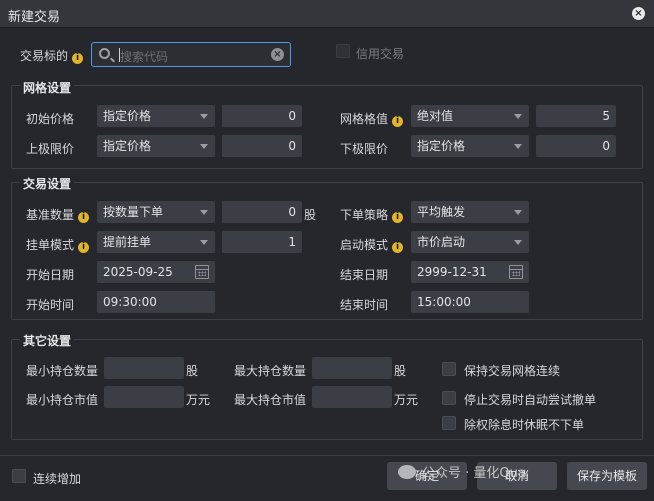  I want to click on title-bar: 新建交易 ×, so click(327, 14).